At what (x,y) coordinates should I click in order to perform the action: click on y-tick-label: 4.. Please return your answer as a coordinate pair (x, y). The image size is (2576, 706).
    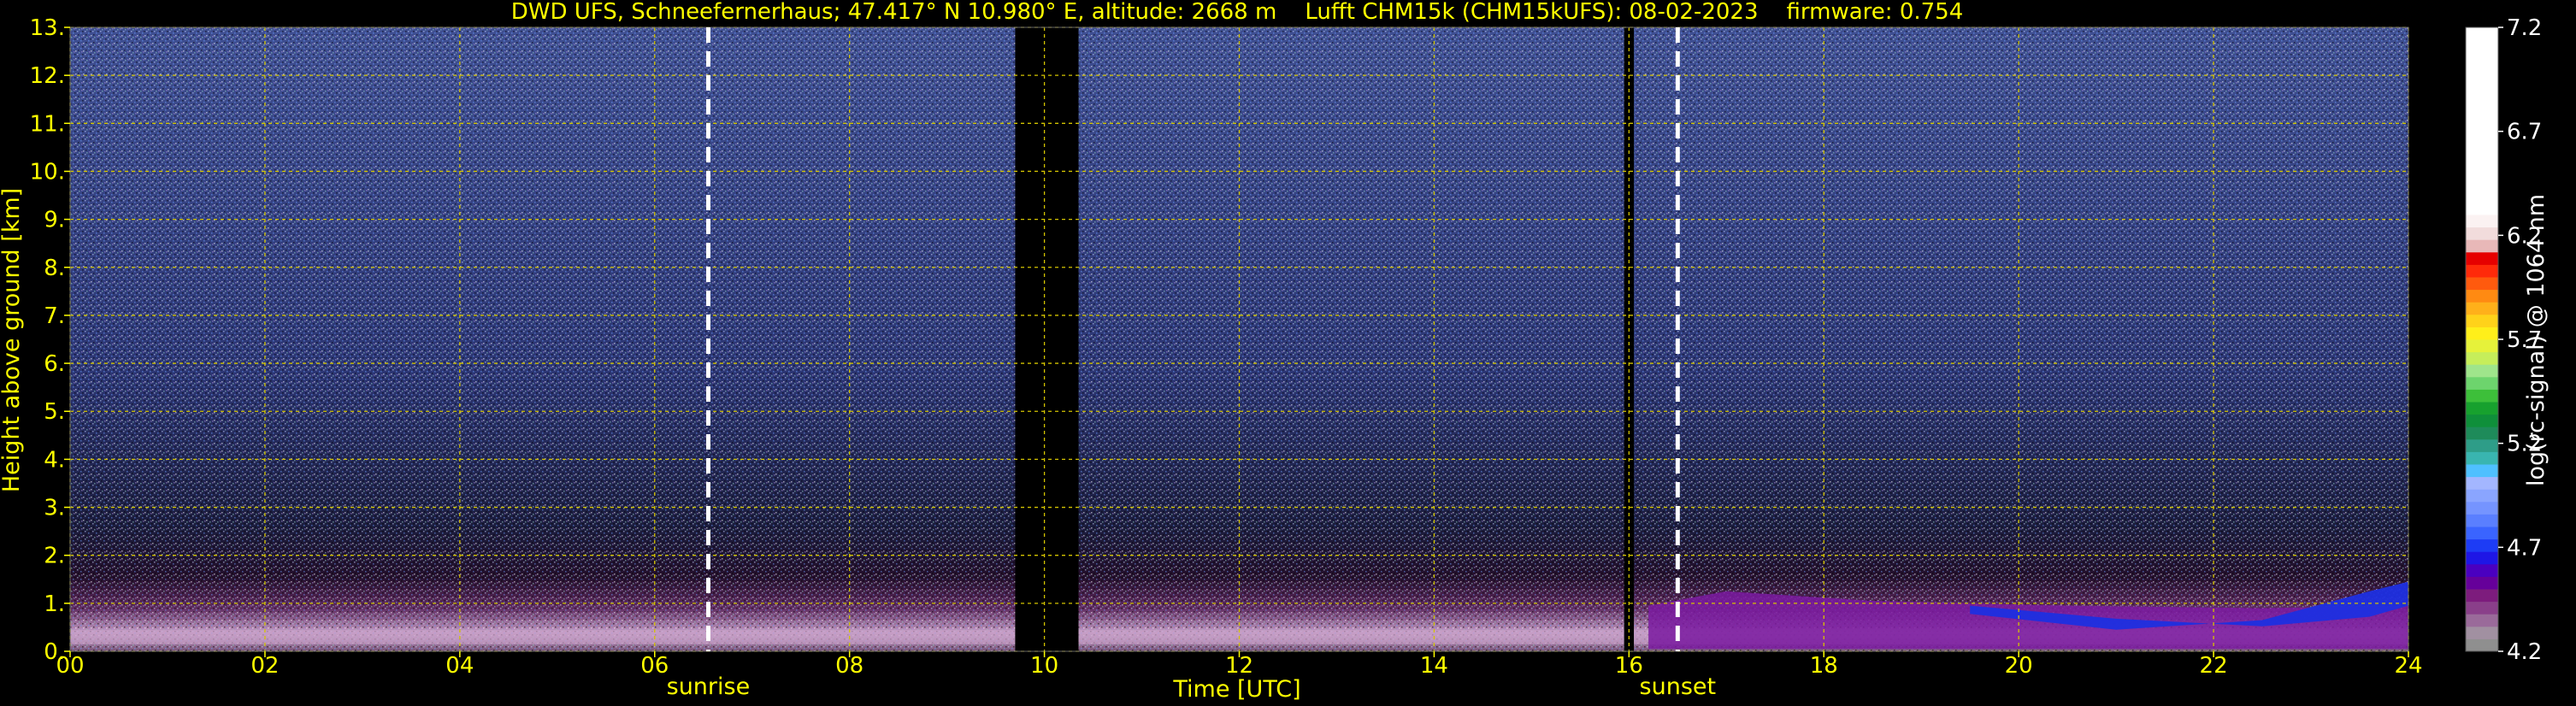
    Looking at the image, I should click on (54, 460).